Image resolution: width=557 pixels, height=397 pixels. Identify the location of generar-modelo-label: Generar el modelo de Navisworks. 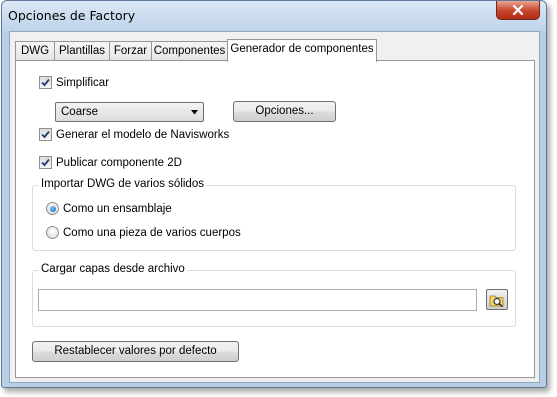
(143, 134).